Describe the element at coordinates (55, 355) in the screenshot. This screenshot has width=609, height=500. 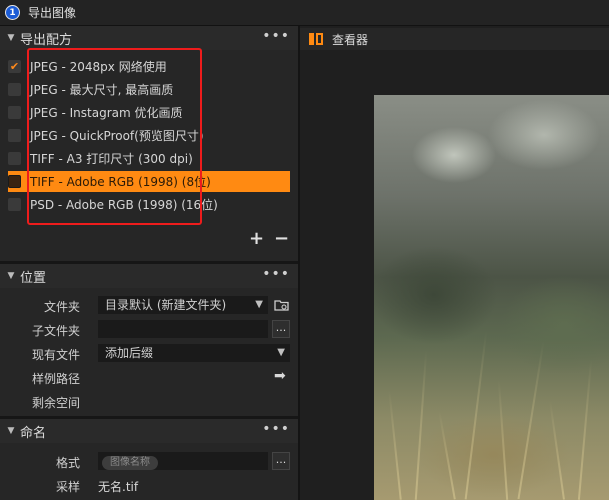
I see `existing-files-label: 现有文件` at that location.